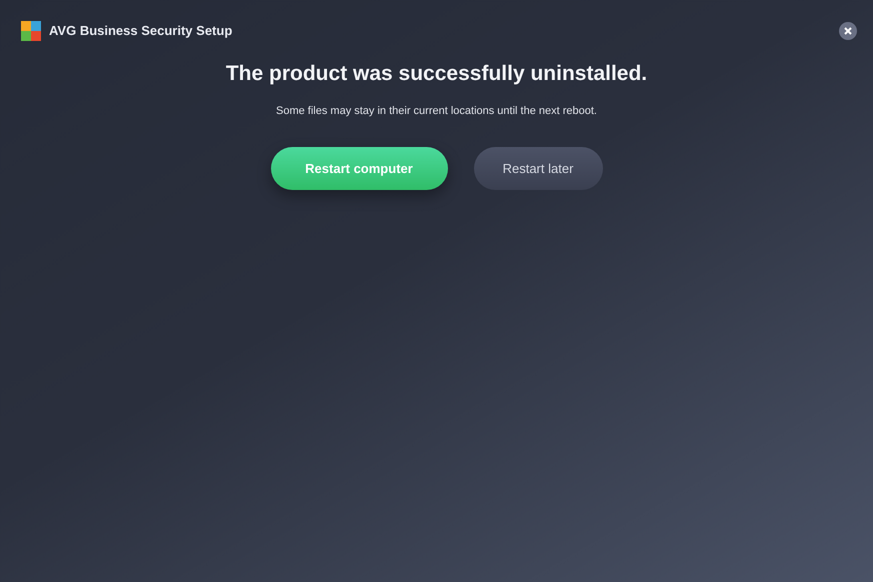  What do you see at coordinates (538, 168) in the screenshot?
I see `restart-later-button: Restart later` at bounding box center [538, 168].